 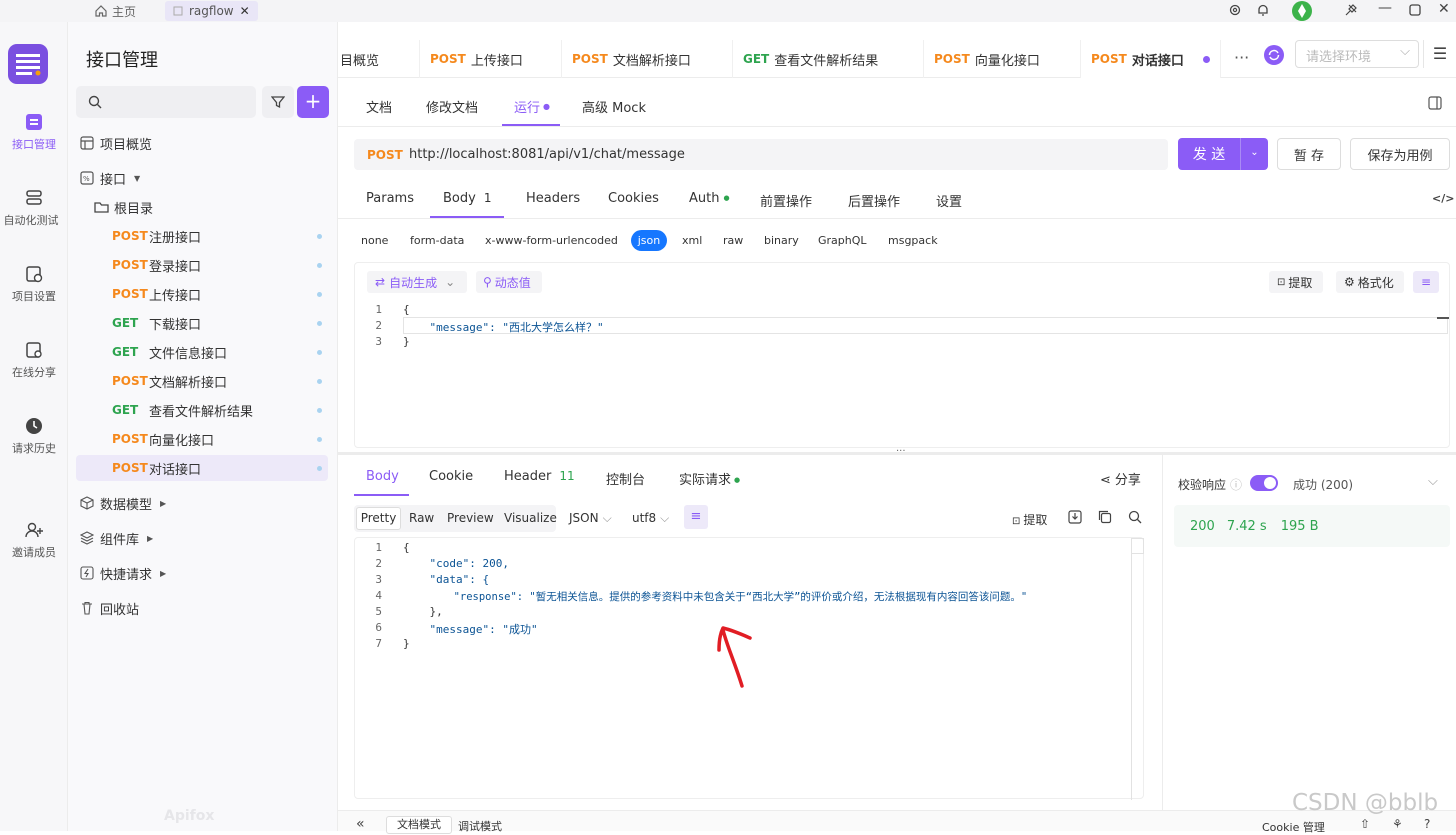 What do you see at coordinates (115, 11) in the screenshot?
I see `home-tab: 主页` at bounding box center [115, 11].